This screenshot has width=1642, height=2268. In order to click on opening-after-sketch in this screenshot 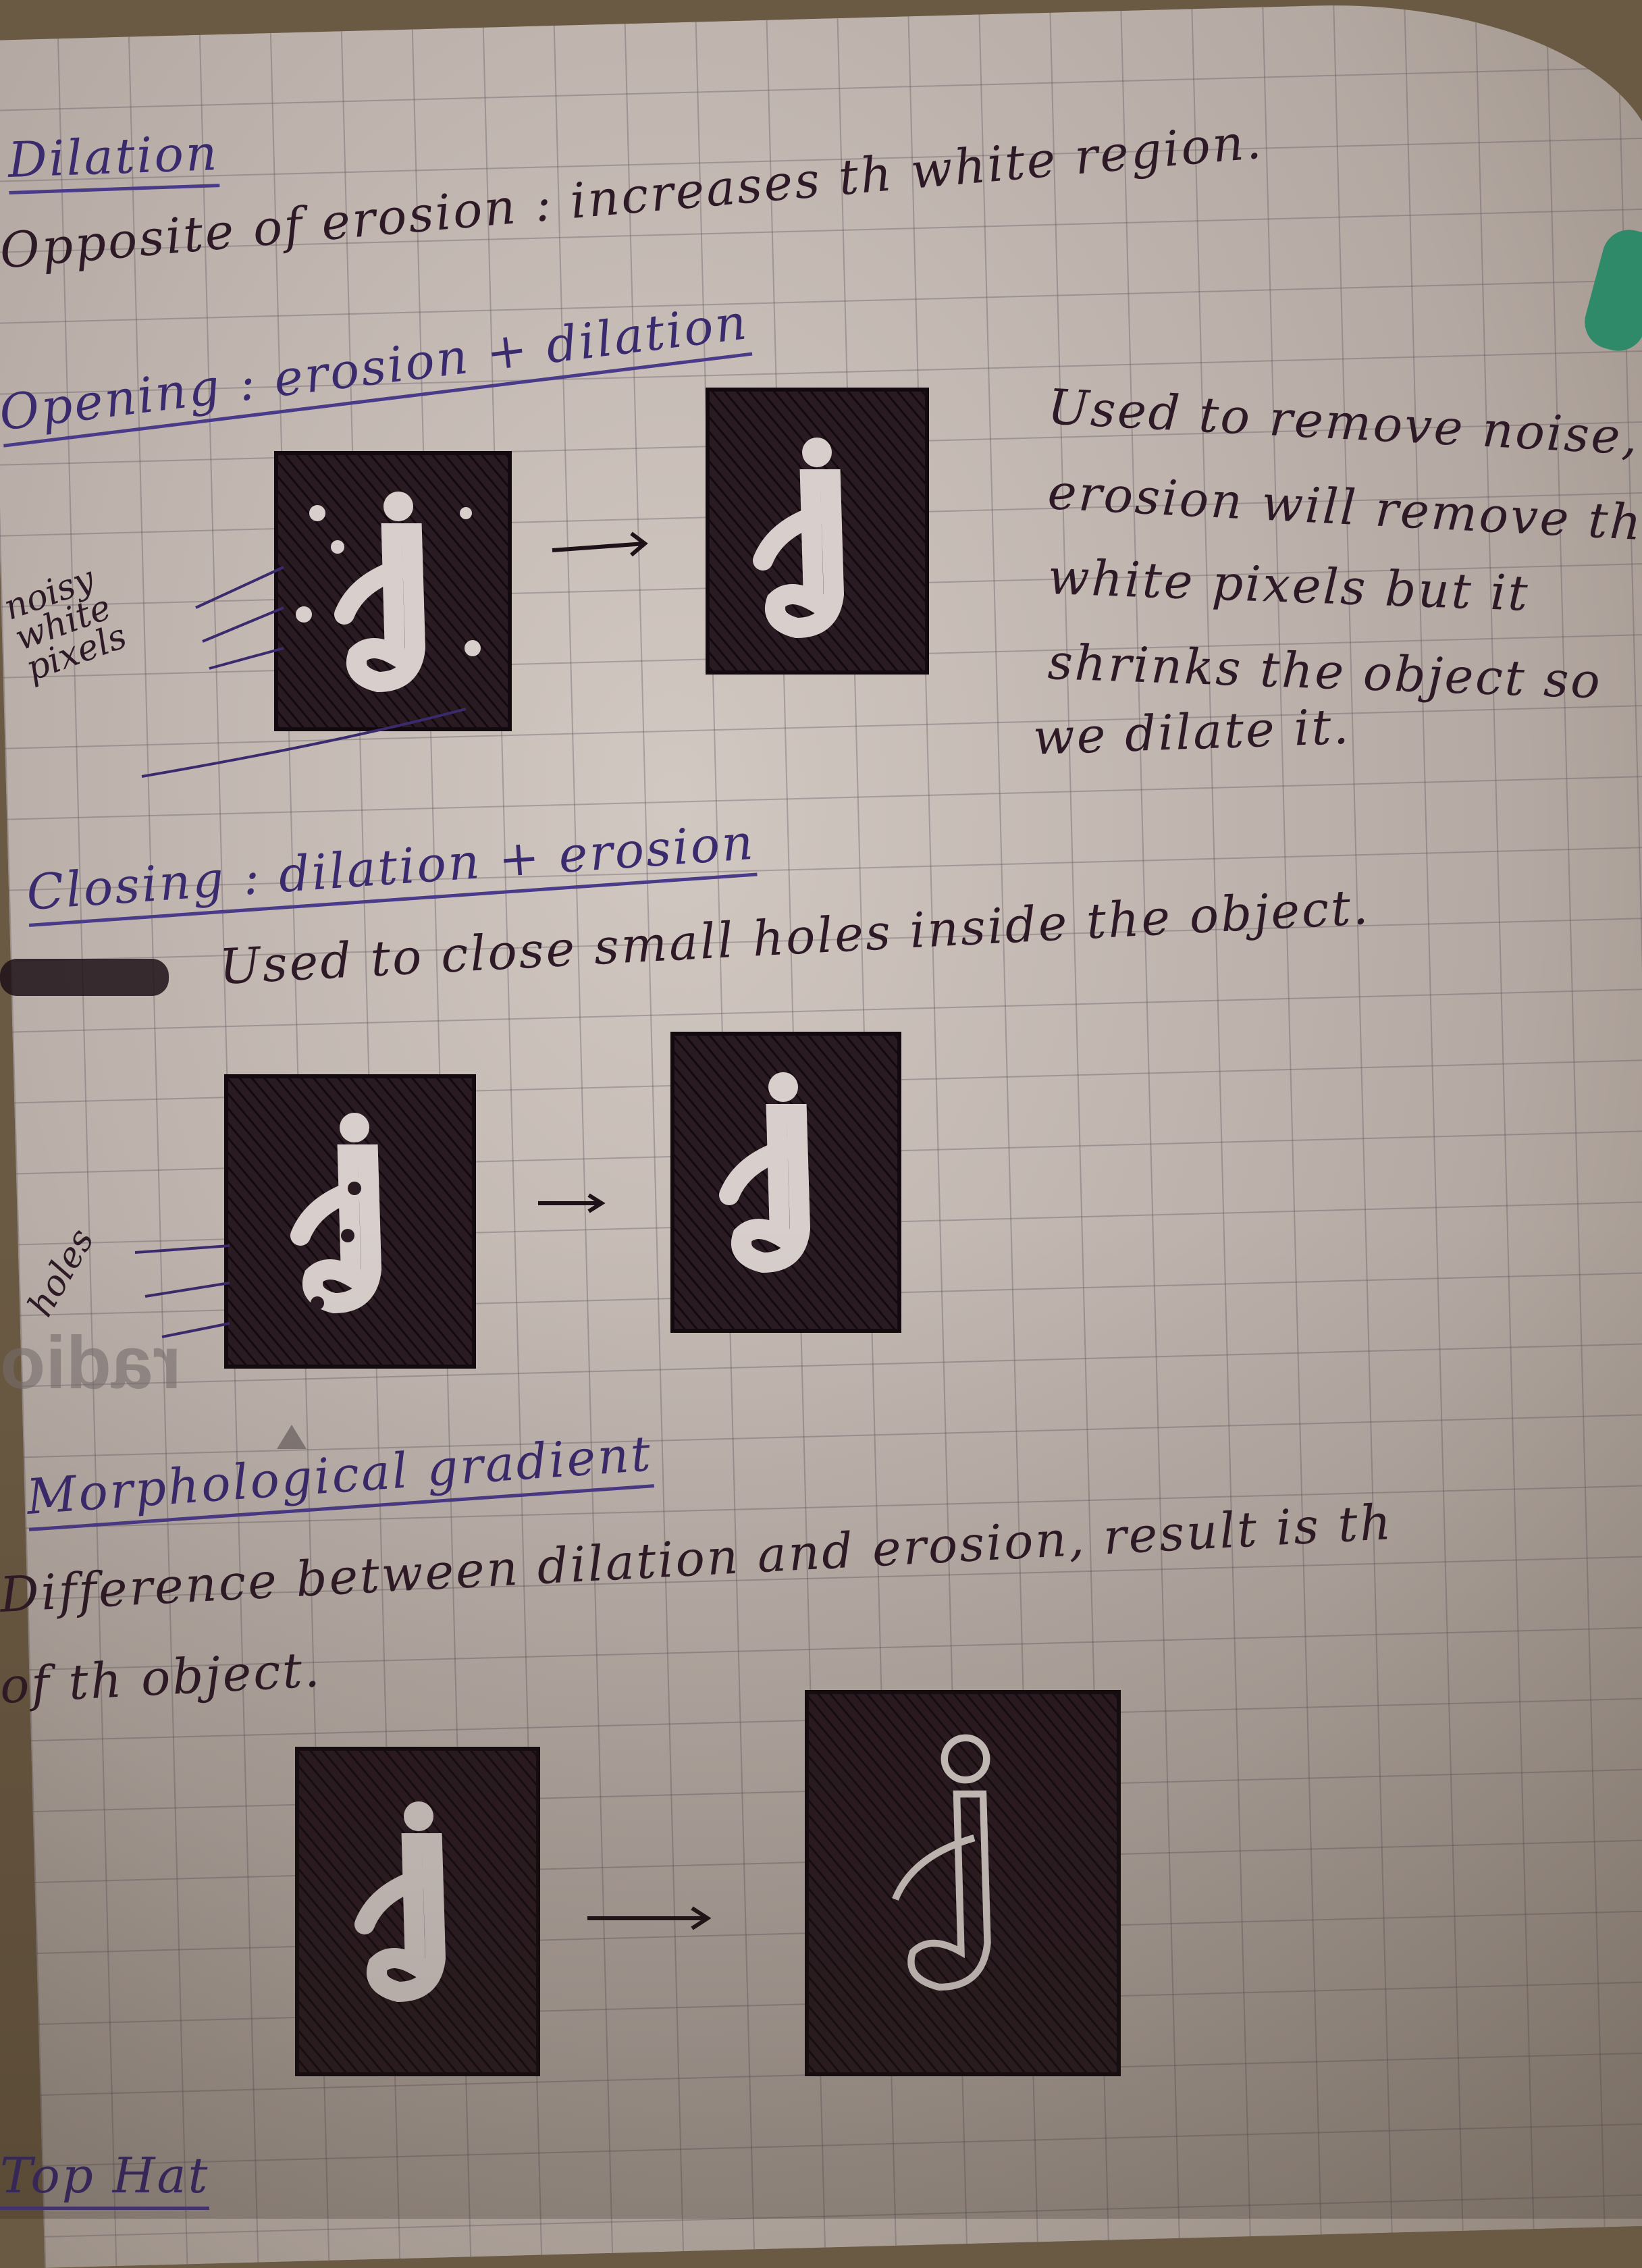, I will do `click(817, 531)`.